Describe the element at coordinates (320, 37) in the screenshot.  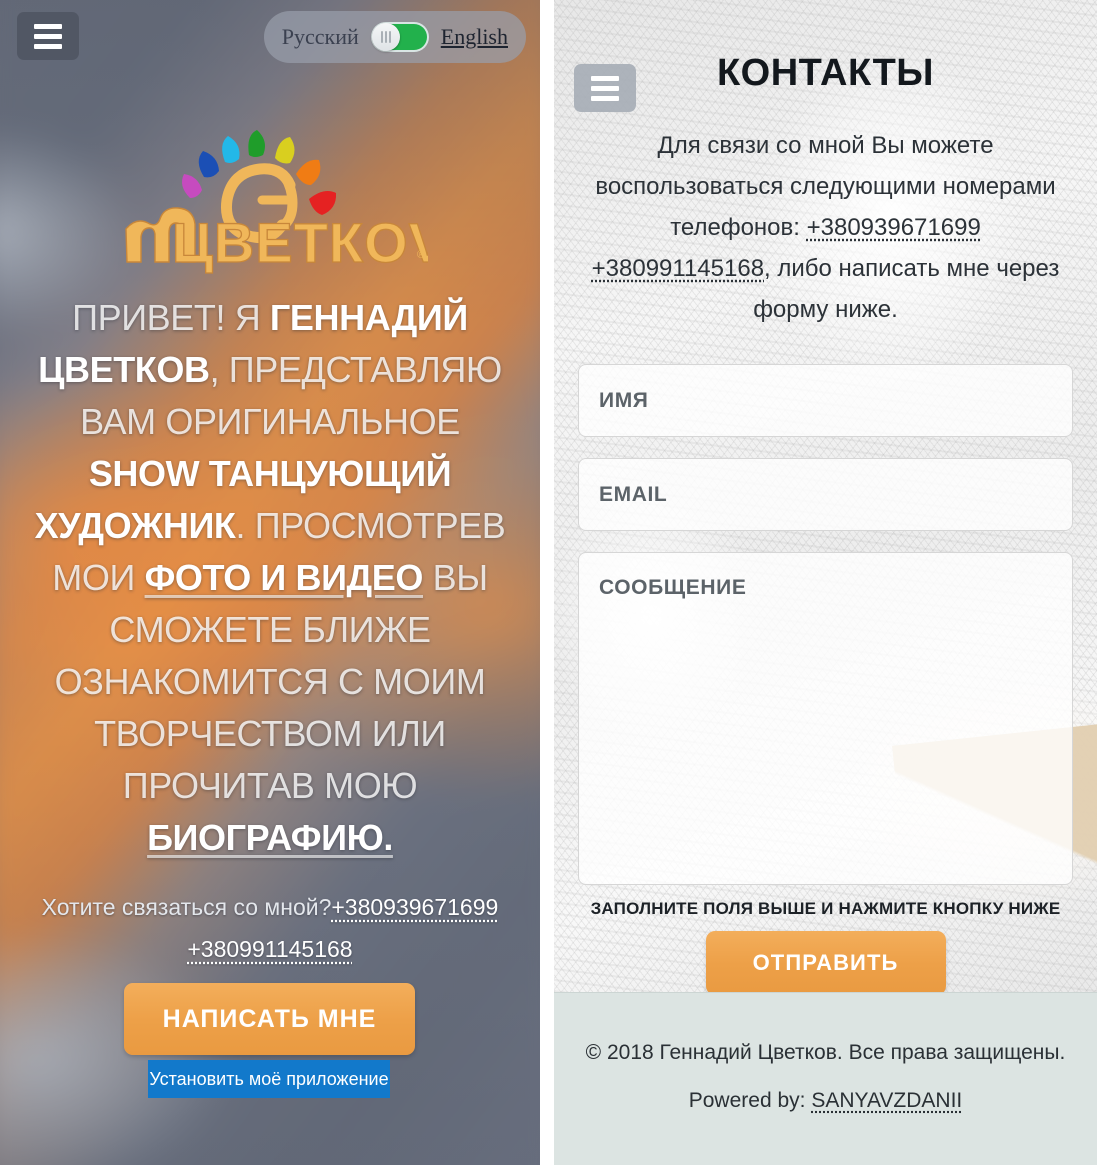
I see `language-label-russian: Русский` at that location.